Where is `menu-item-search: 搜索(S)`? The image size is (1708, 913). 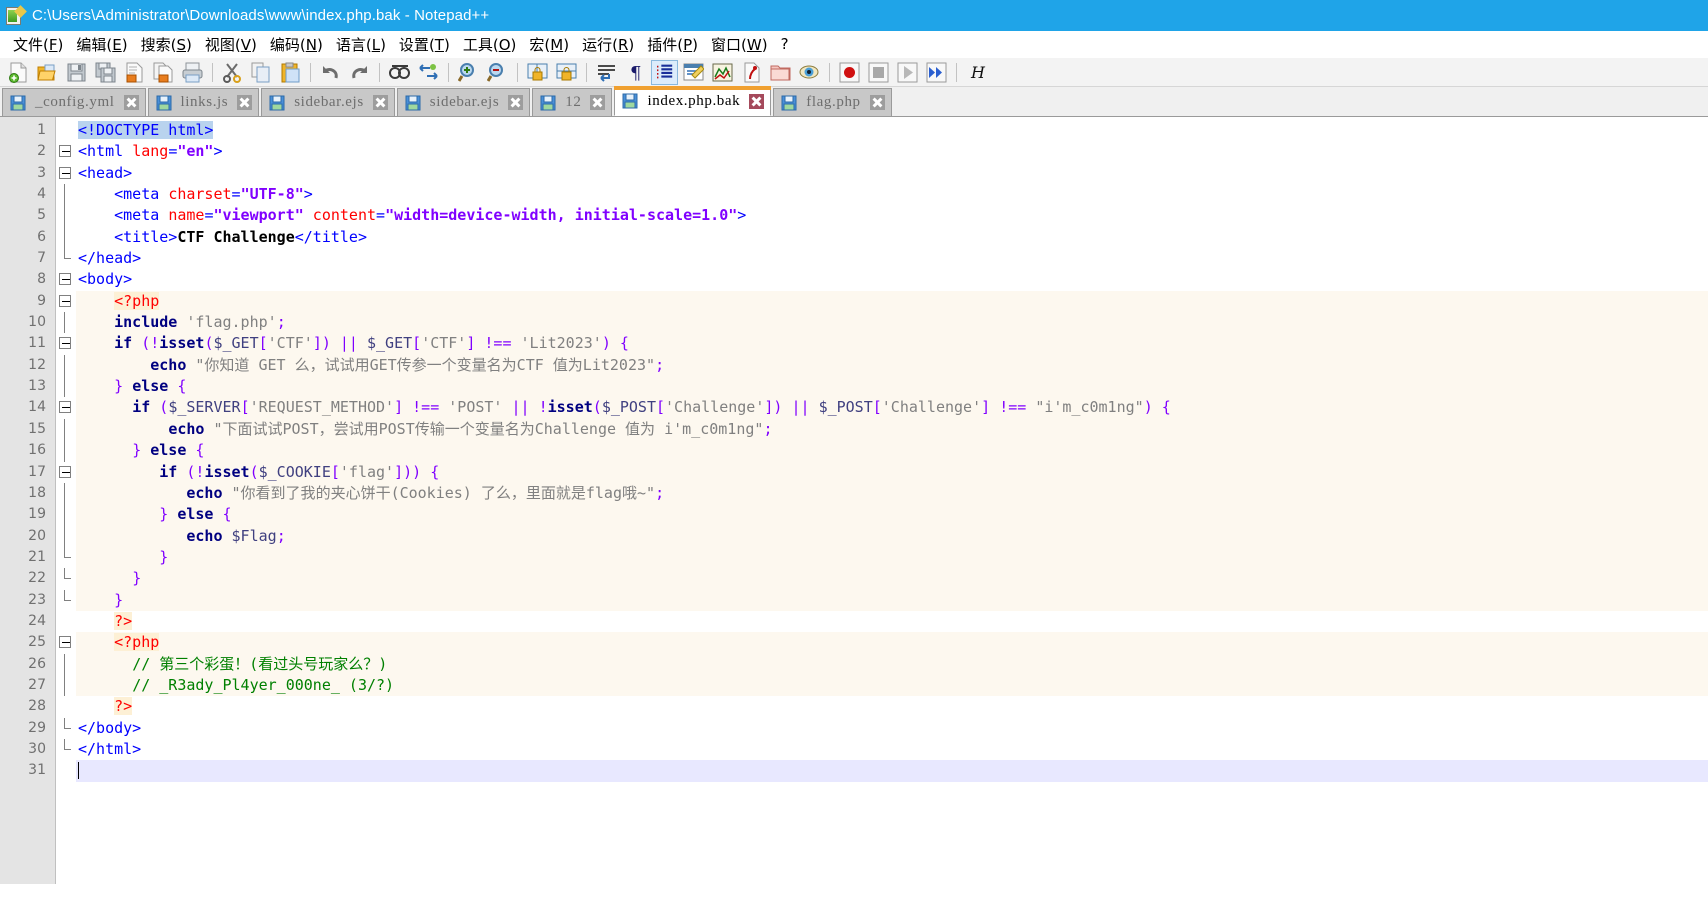 menu-item-search: 搜索(S) is located at coordinates (167, 44).